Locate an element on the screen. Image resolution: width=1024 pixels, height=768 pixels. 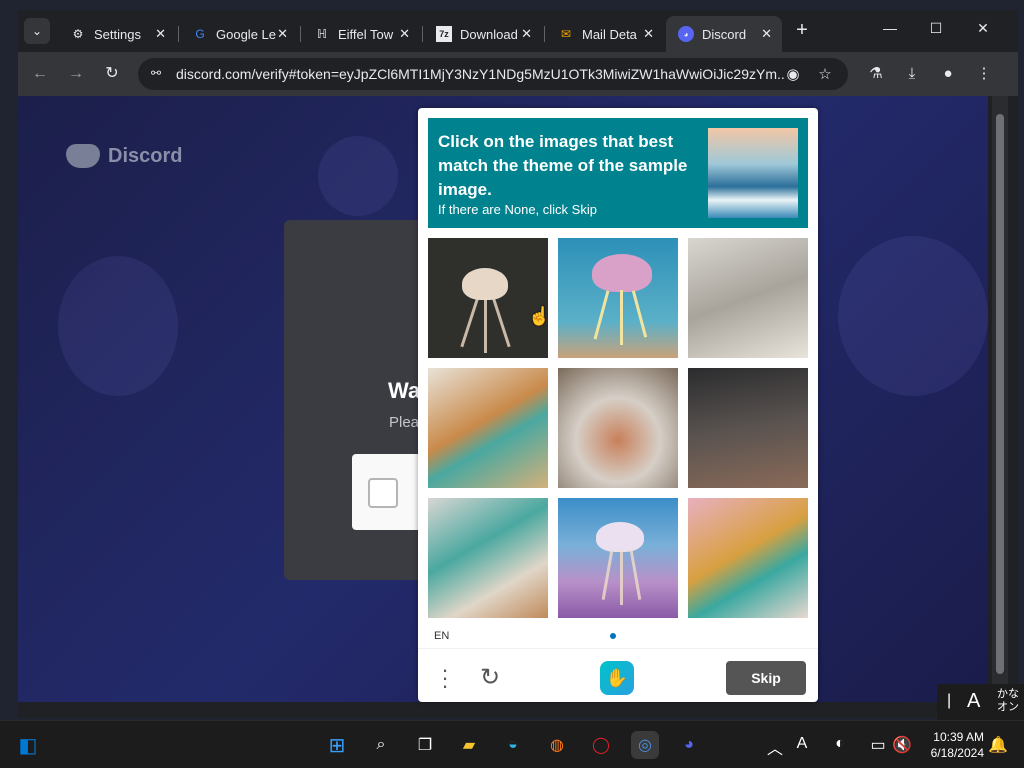
tab-discord: ◕ Discord ✕ is located at coordinates (724, 34).